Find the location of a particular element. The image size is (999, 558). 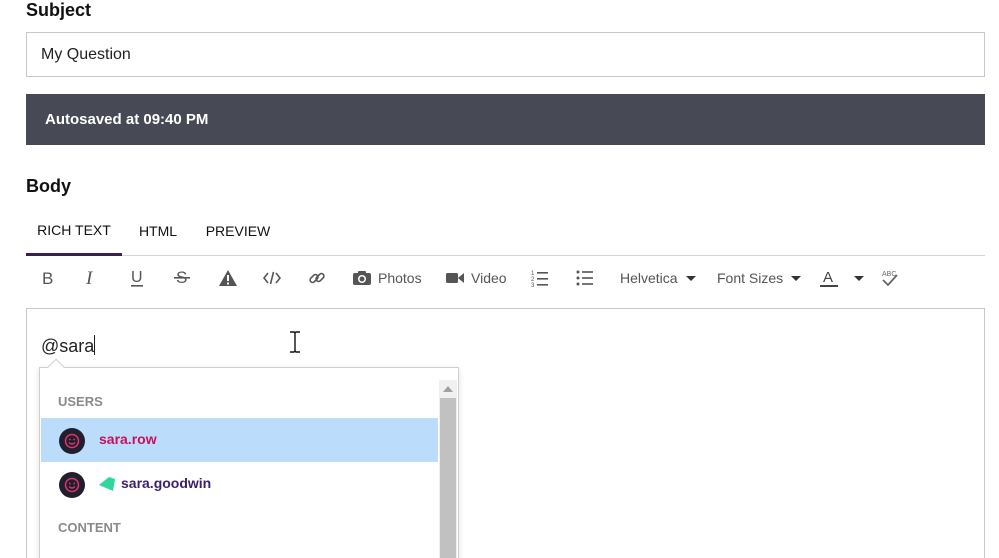

underline-icon: U is located at coordinates (137, 278).